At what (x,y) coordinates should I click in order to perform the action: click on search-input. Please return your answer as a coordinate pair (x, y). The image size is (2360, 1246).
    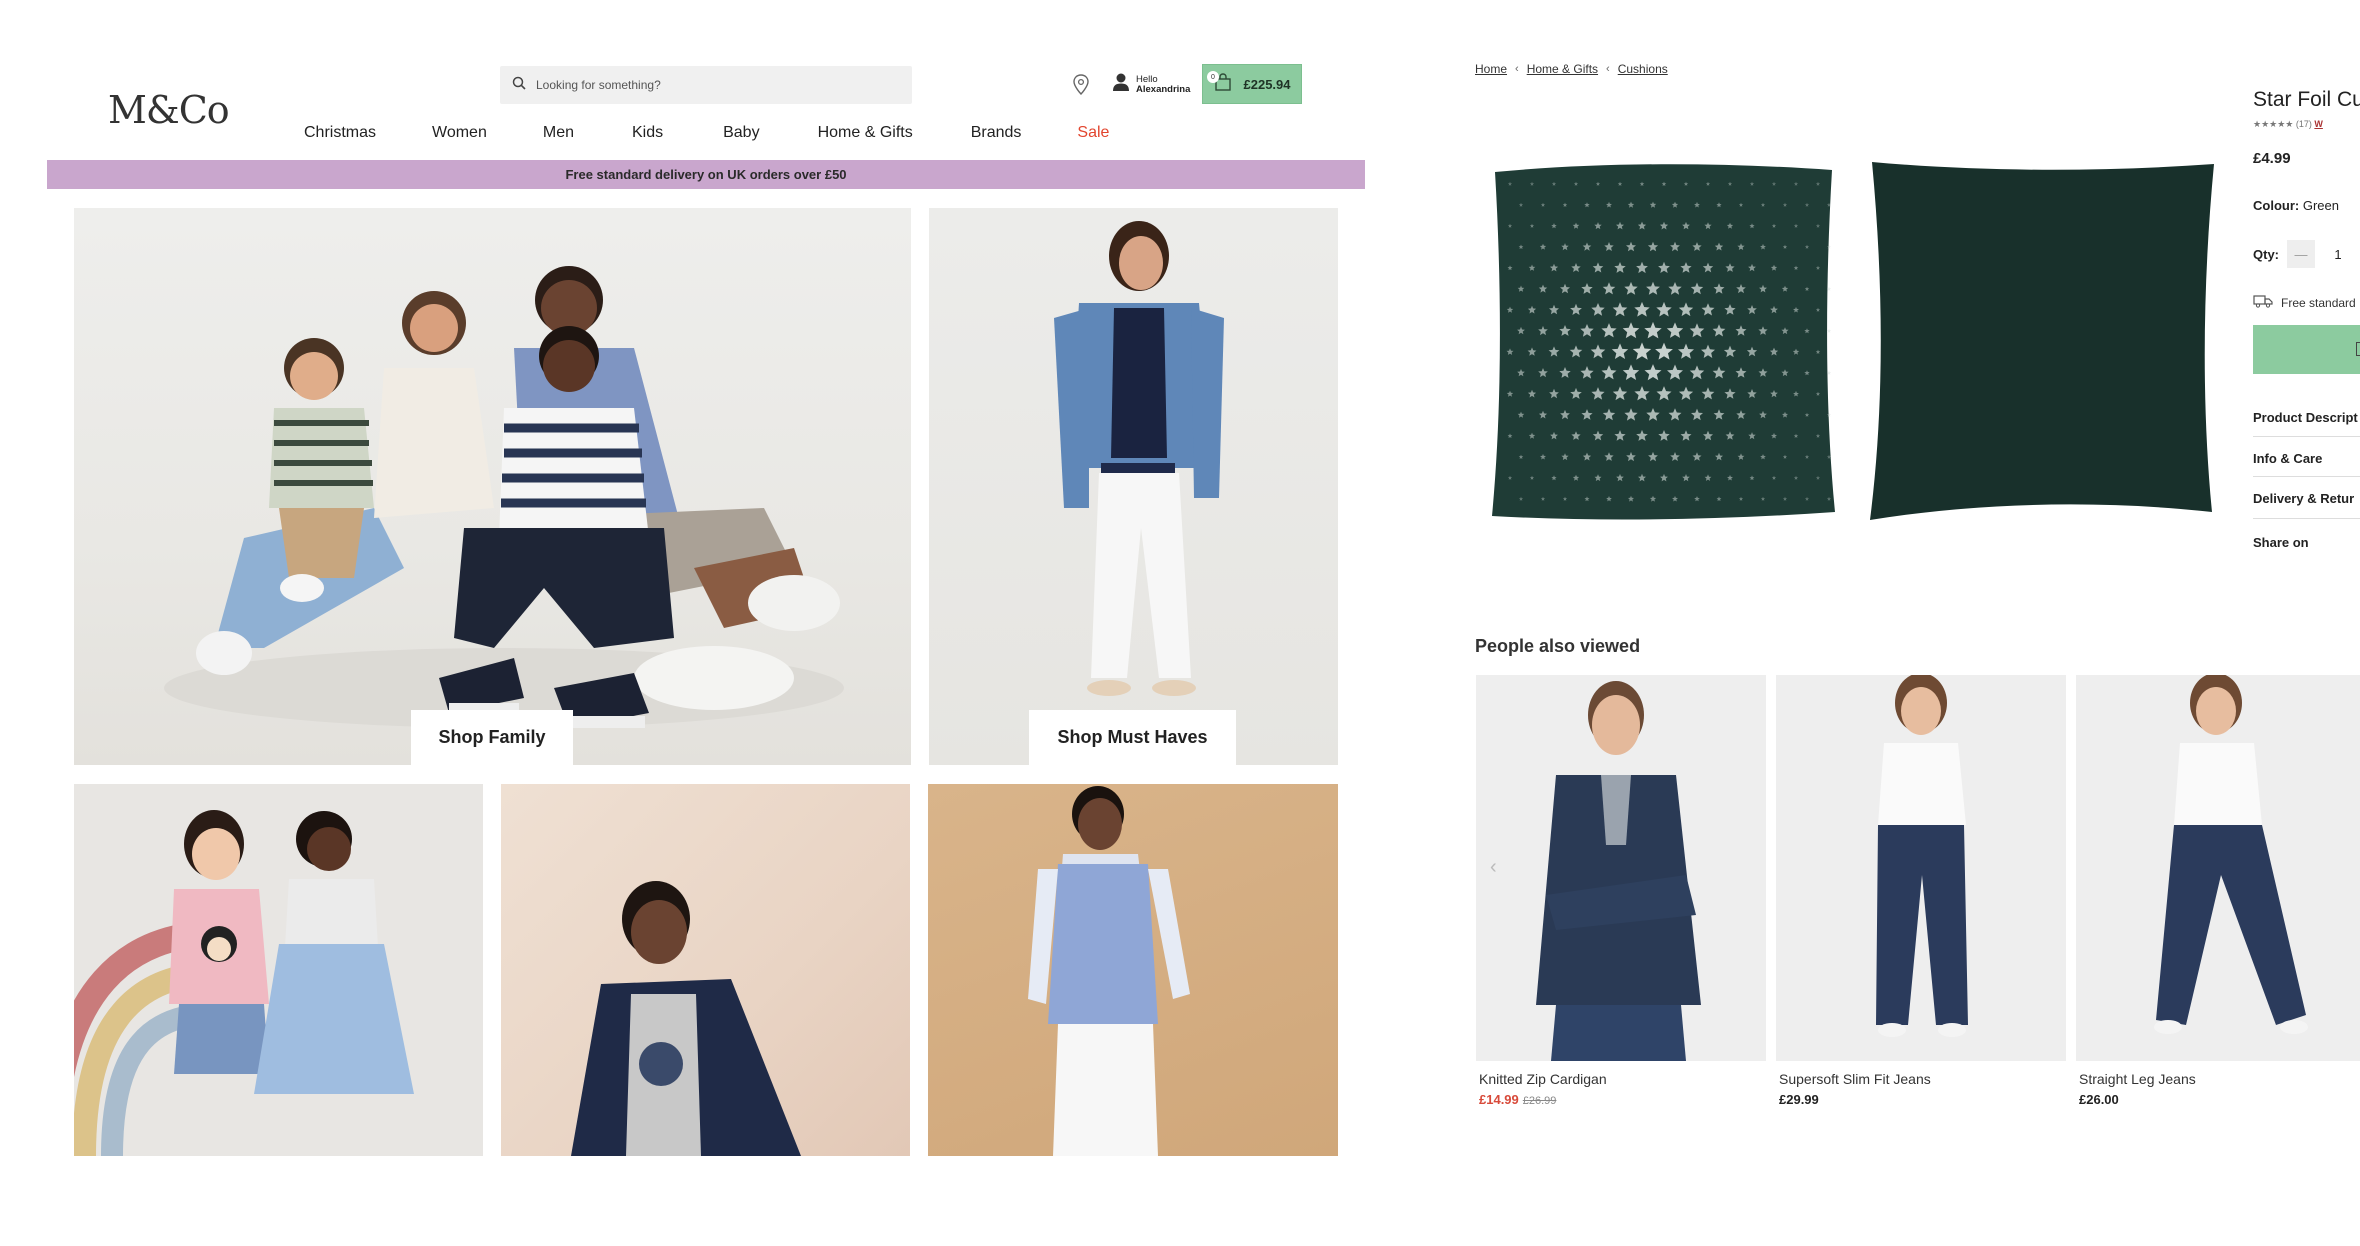
    Looking at the image, I should click on (706, 85).